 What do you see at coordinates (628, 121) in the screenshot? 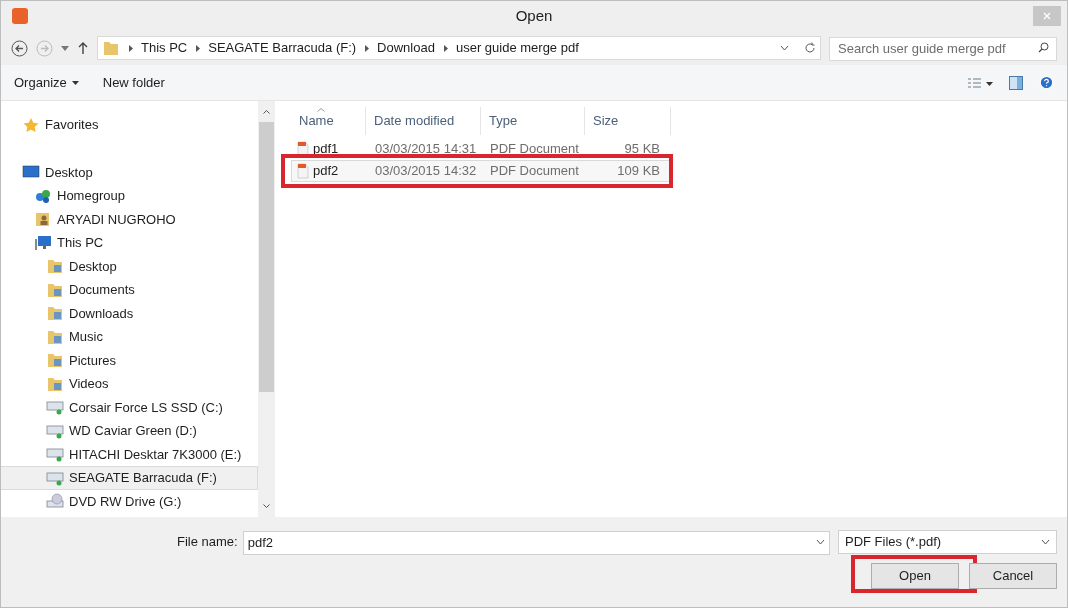
I see `column-header: Size` at bounding box center [628, 121].